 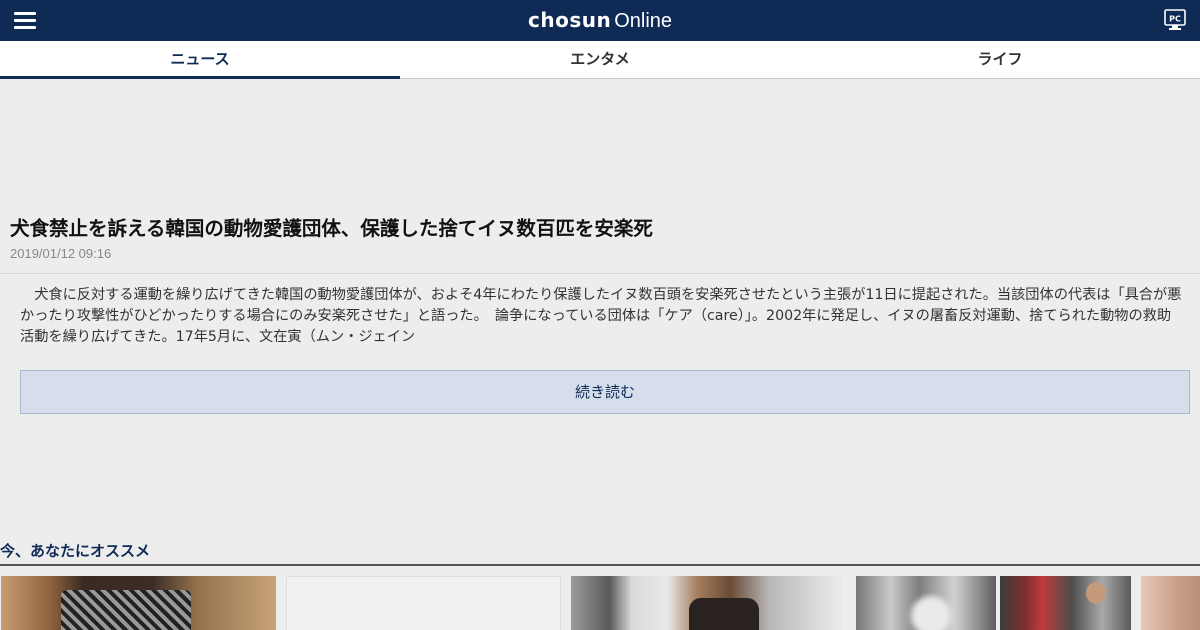 I want to click on site-logo: chosun Online, so click(x=600, y=20).